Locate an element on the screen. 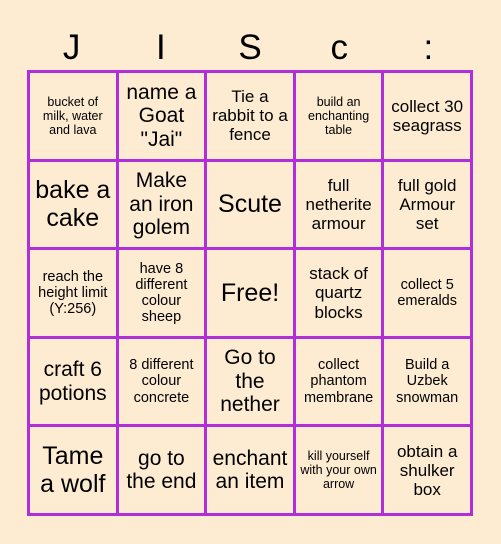 This screenshot has height=544, width=501. bingo-cell: Go to the nether is located at coordinates (250, 381).